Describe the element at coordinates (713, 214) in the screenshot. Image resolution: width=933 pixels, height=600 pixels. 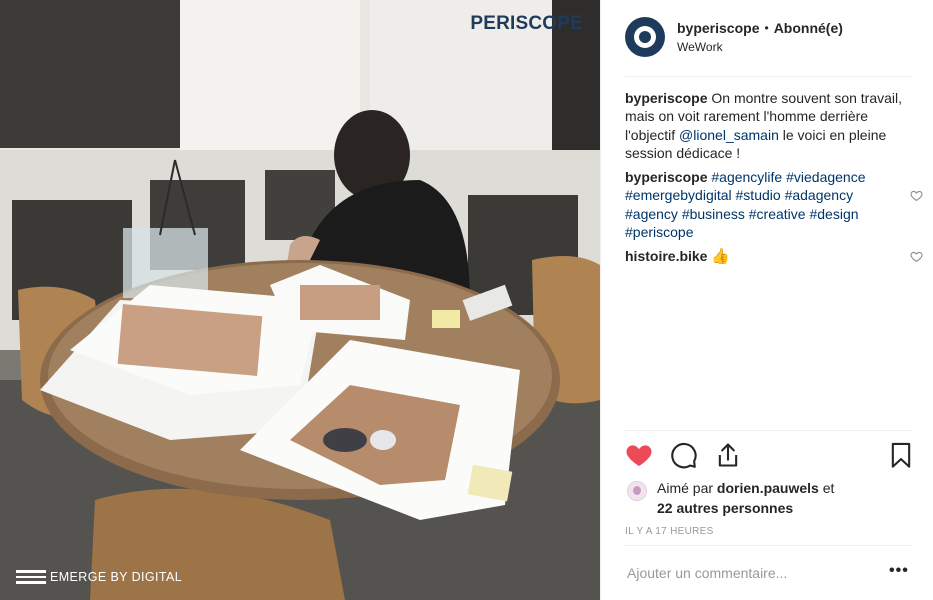
I see `hashtag: #business` at that location.